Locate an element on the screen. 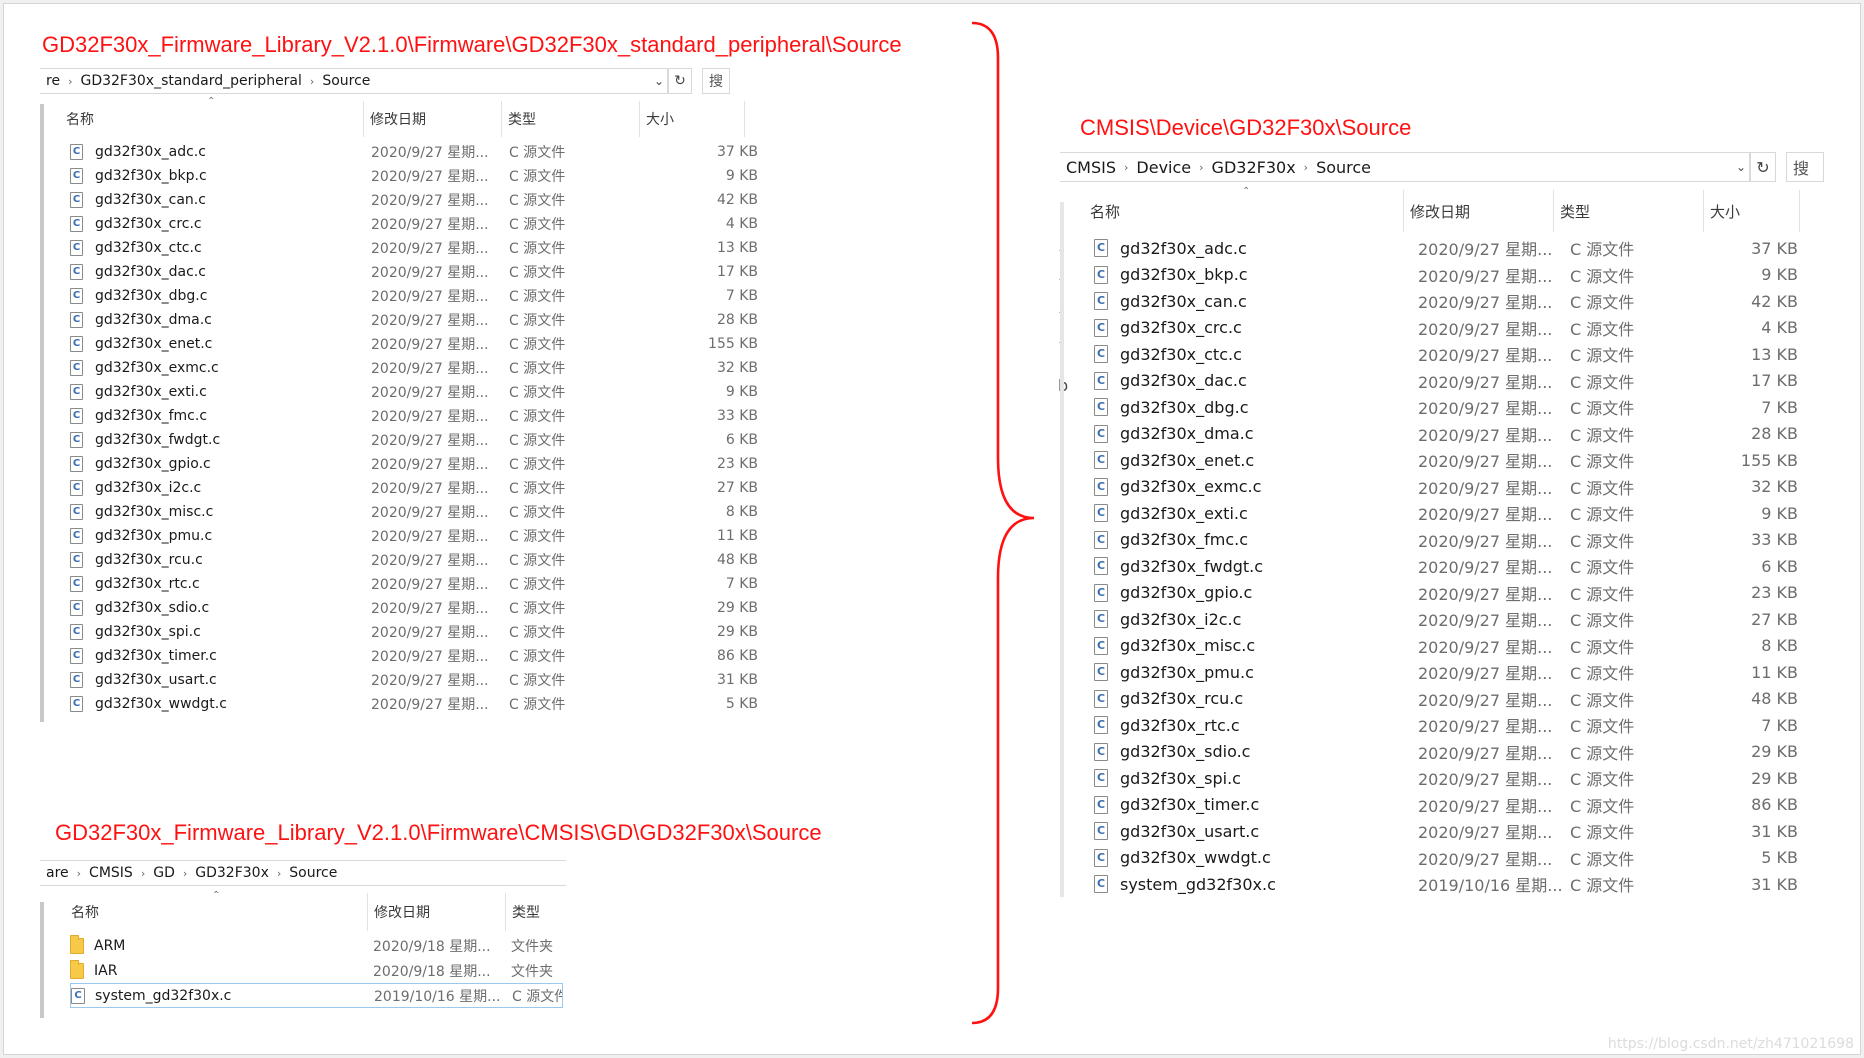 The image size is (1864, 1058). file-row: ARM 2020/9/18 星期... 文件夹 is located at coordinates (316, 945).